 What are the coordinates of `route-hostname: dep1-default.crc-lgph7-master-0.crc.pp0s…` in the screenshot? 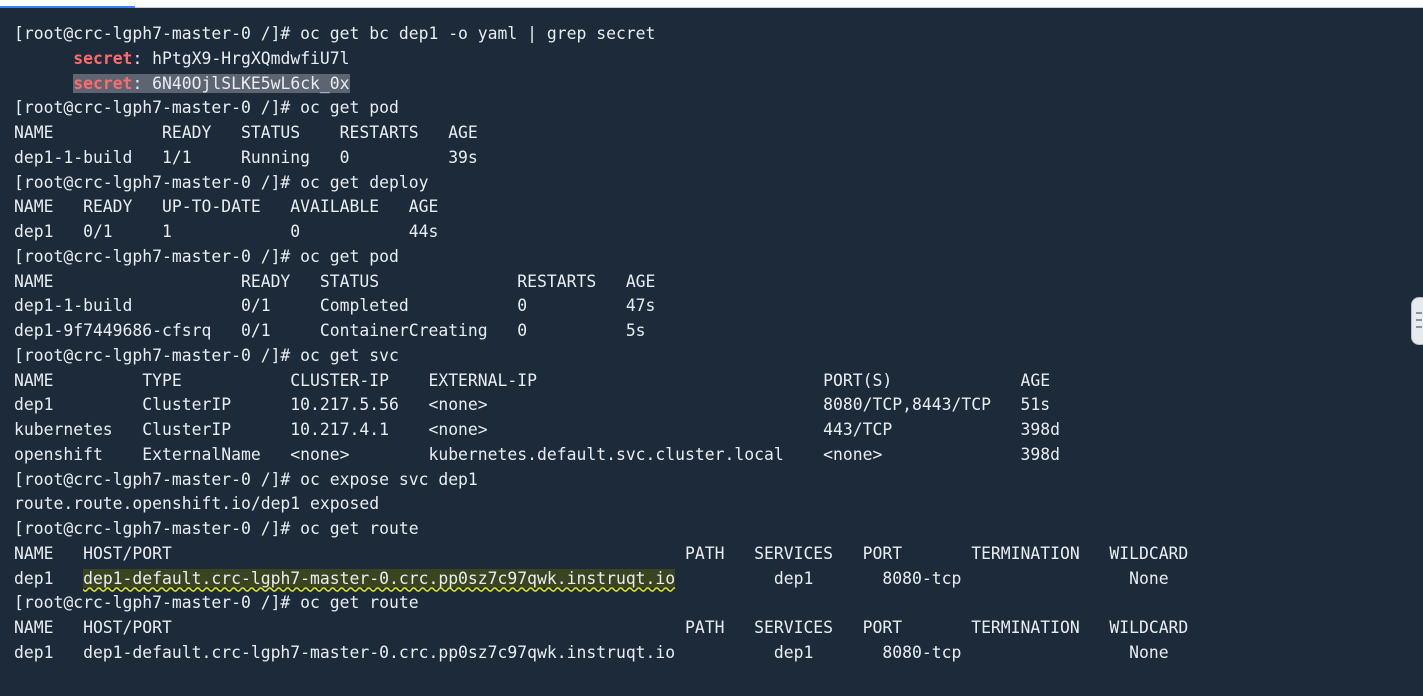 It's located at (379, 578).